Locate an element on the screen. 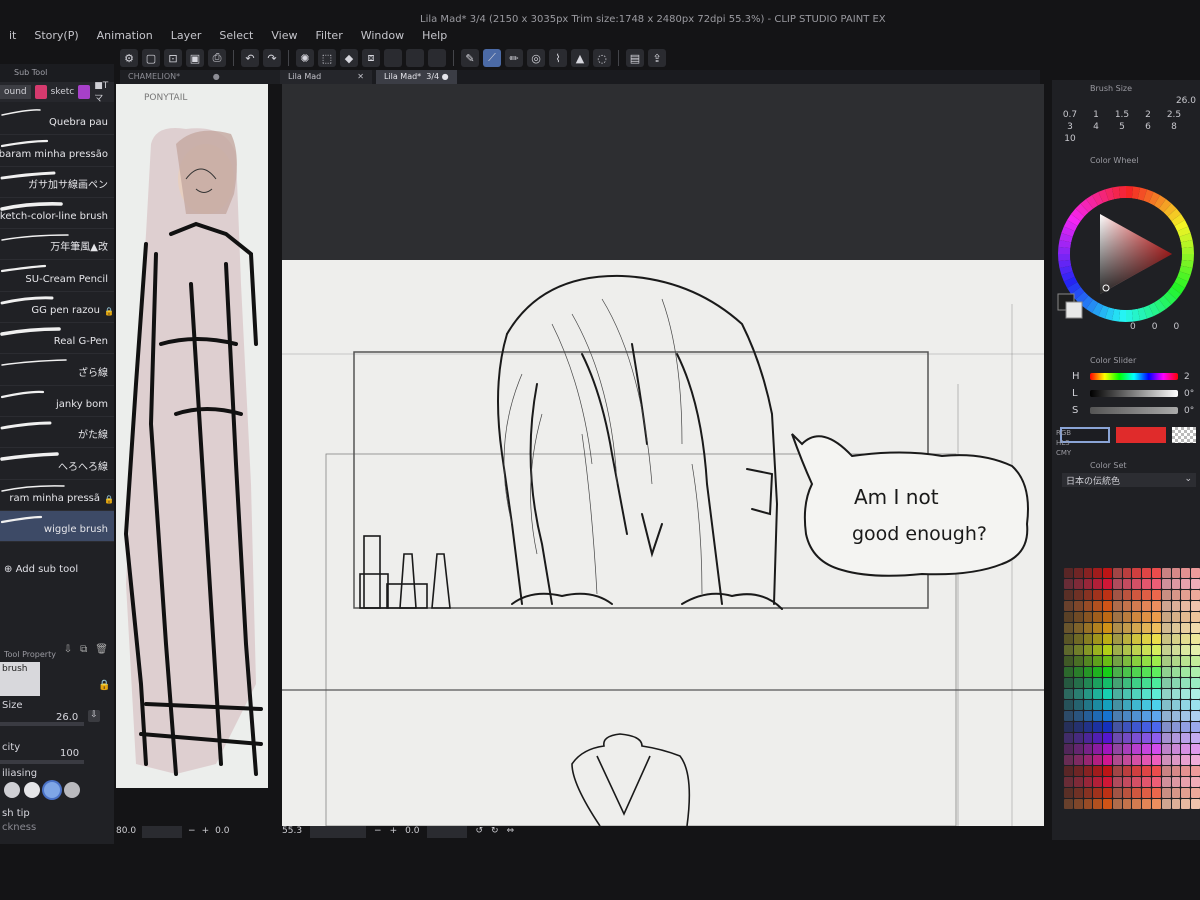 The width and height of the screenshot is (1200, 900). reference-zoom: 80.0 is located at coordinates (126, 832).